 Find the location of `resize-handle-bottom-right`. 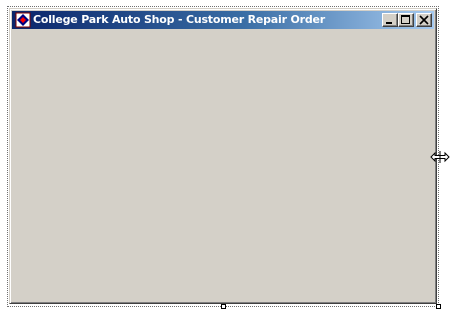

resize-handle-bottom-right is located at coordinates (438, 306).